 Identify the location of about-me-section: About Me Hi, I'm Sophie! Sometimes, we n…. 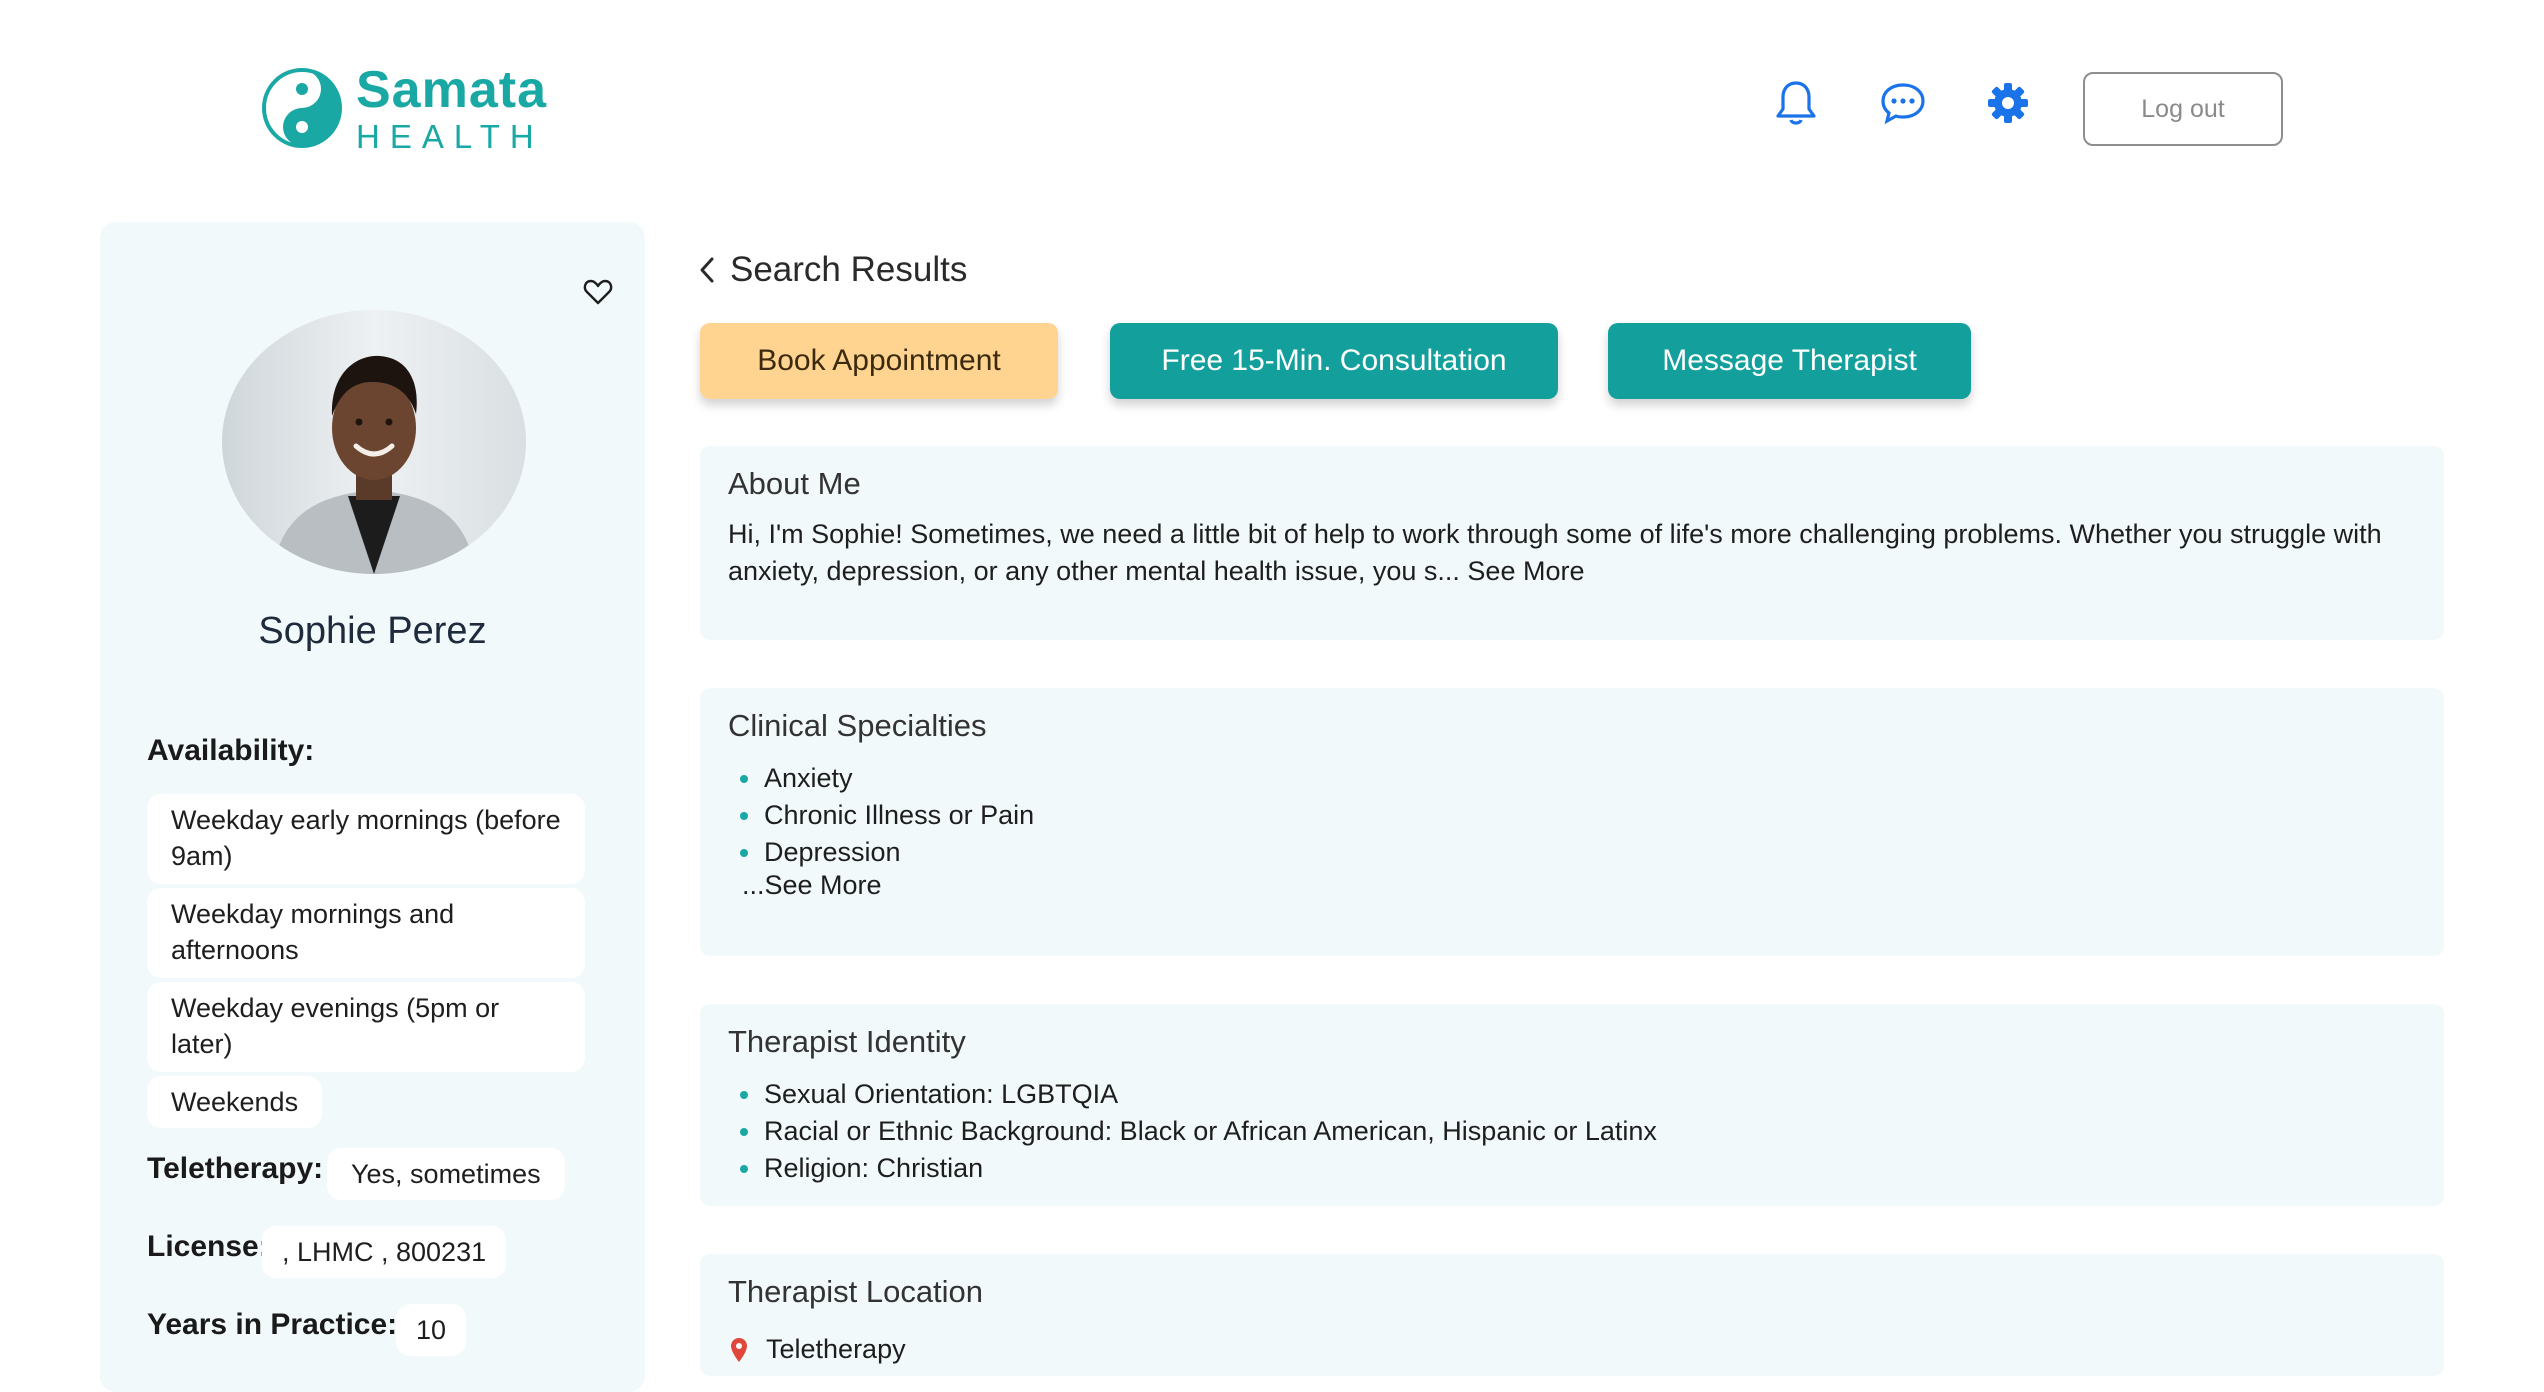
(1572, 543).